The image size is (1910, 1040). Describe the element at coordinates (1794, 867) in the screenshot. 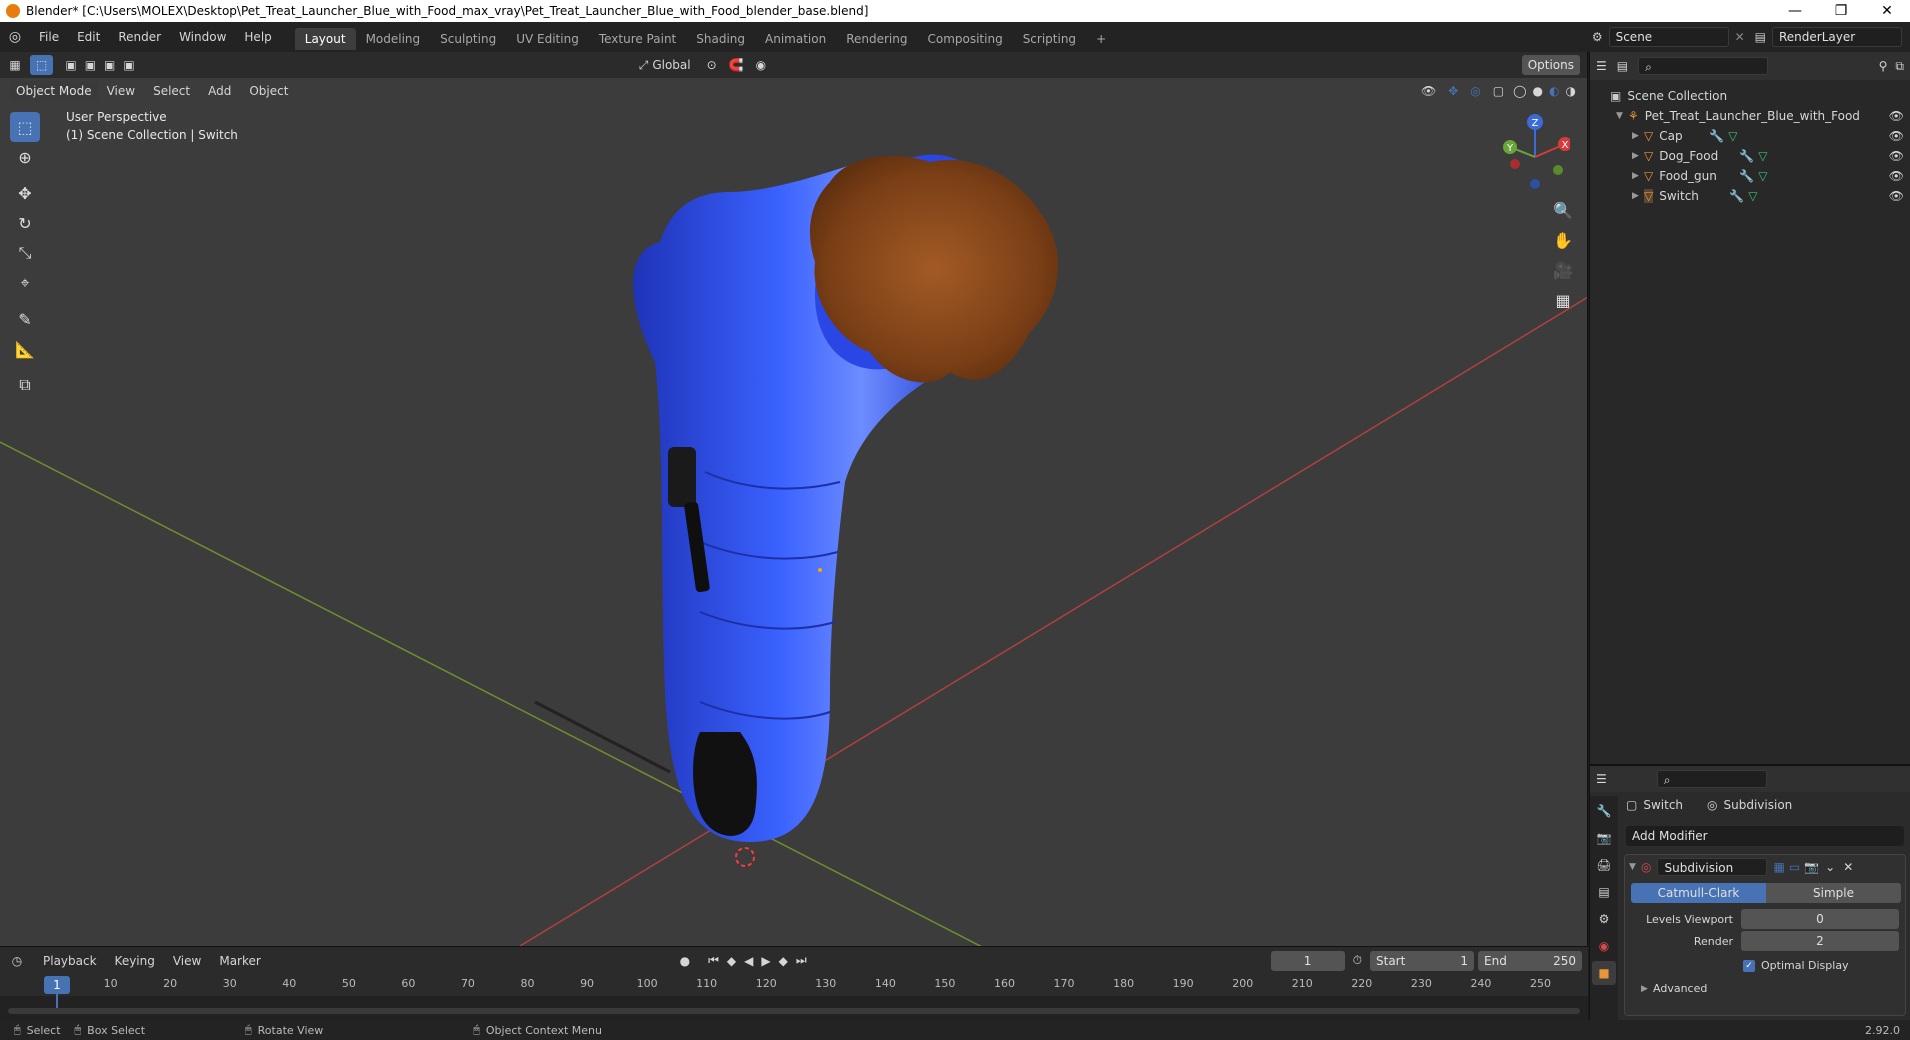

I see `viewport-toggle-icon: ▭` at that location.